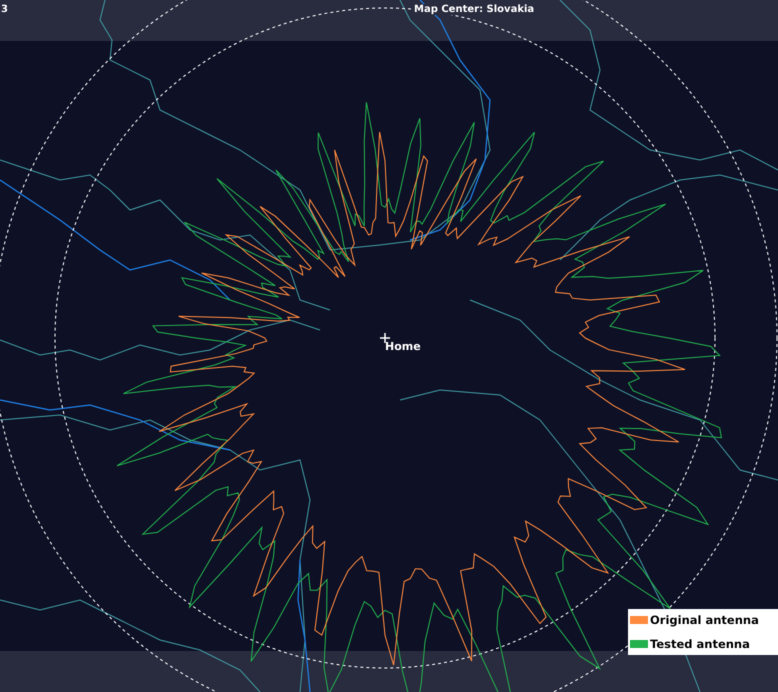  Describe the element at coordinates (704, 620) in the screenshot. I see `legend-label: Original antenna` at that location.